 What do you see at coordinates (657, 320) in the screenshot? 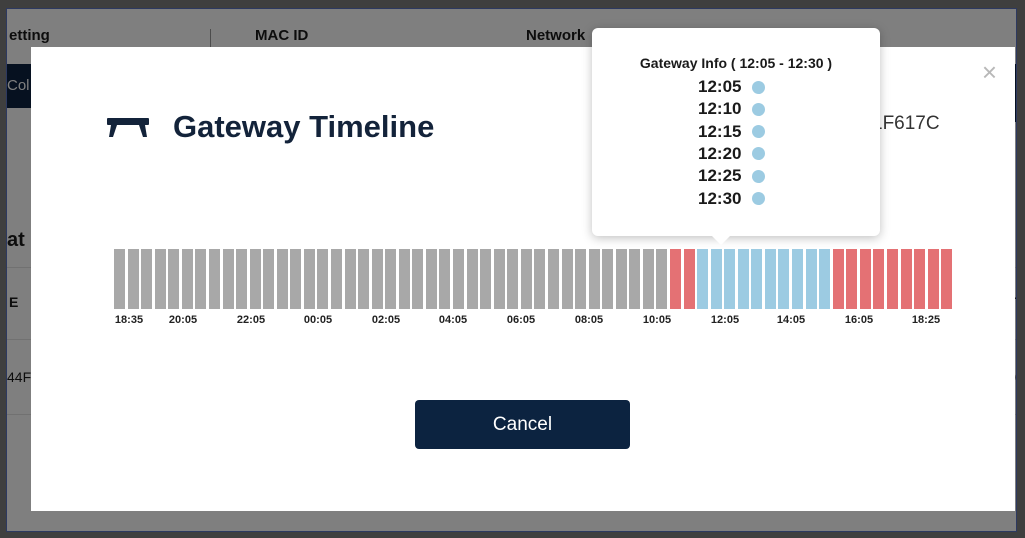
I see `timeline-tick-label: 10:05` at bounding box center [657, 320].